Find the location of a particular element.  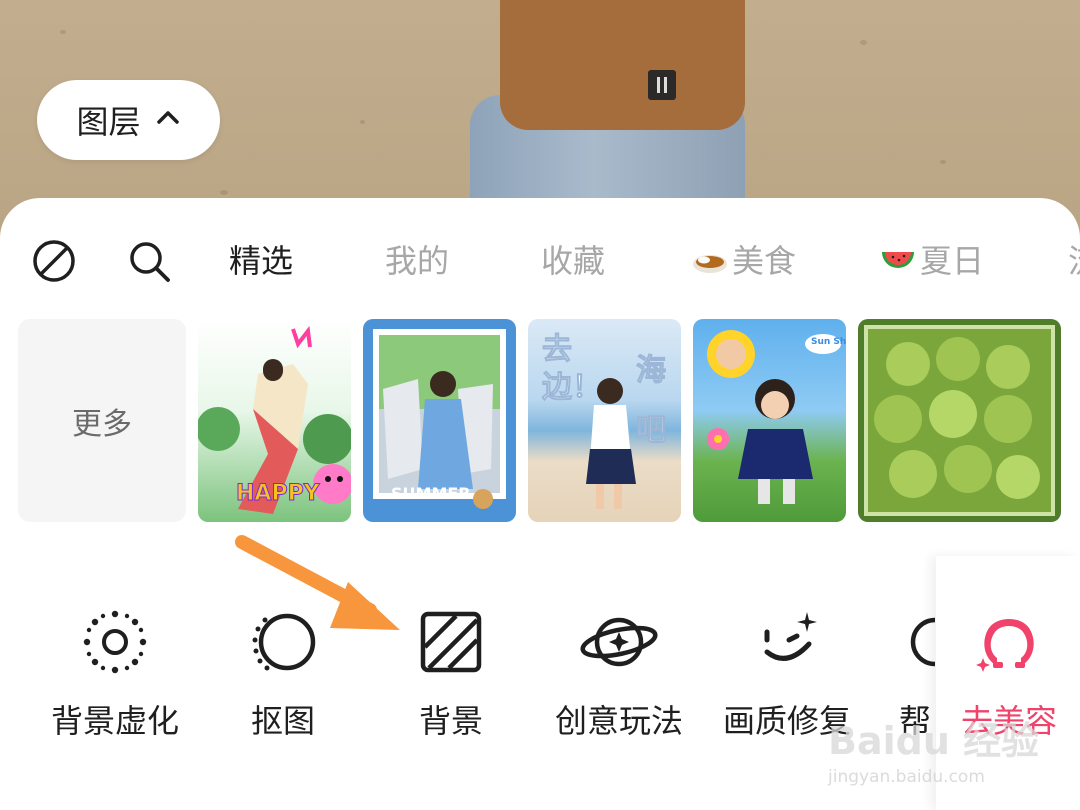

curry-icon is located at coordinates (710, 264).